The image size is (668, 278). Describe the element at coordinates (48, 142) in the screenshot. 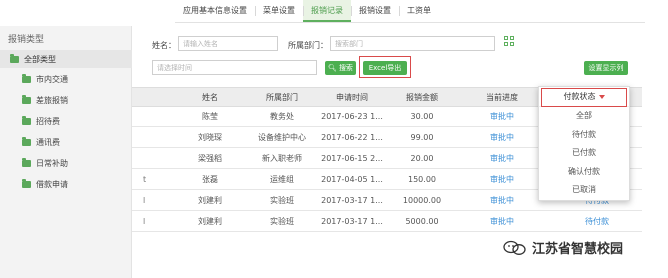

I see `sidebar-item-label: 通讯费` at that location.